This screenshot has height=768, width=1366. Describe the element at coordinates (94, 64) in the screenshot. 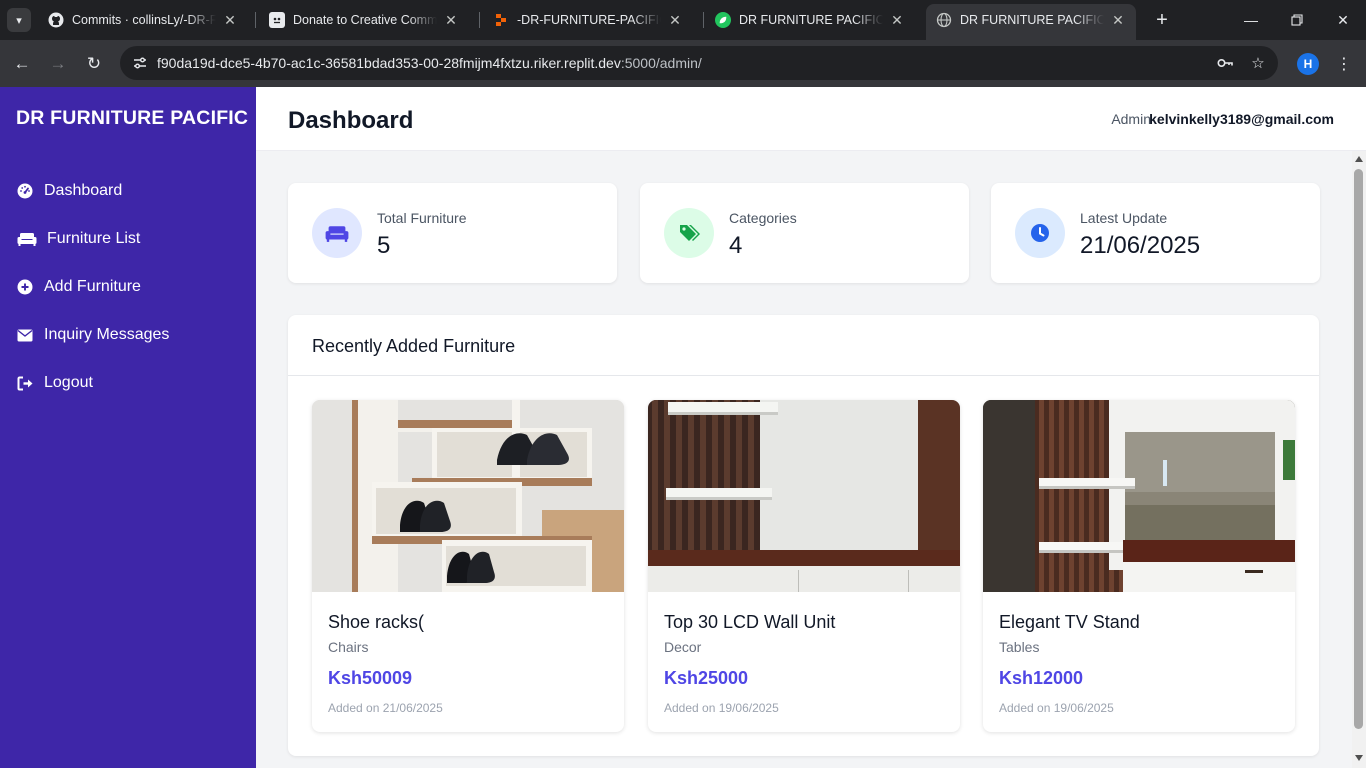

I see `reload-button: ↻` at that location.